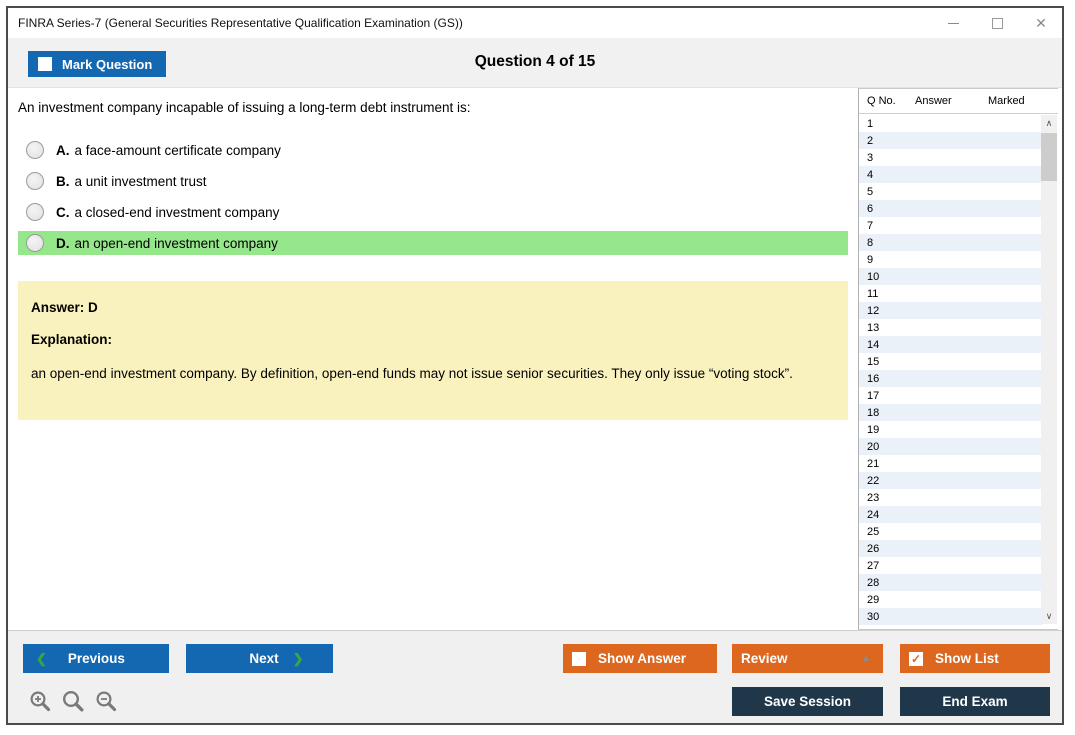 This screenshot has height=735, width=1075. I want to click on cell-qno: 22, so click(873, 480).